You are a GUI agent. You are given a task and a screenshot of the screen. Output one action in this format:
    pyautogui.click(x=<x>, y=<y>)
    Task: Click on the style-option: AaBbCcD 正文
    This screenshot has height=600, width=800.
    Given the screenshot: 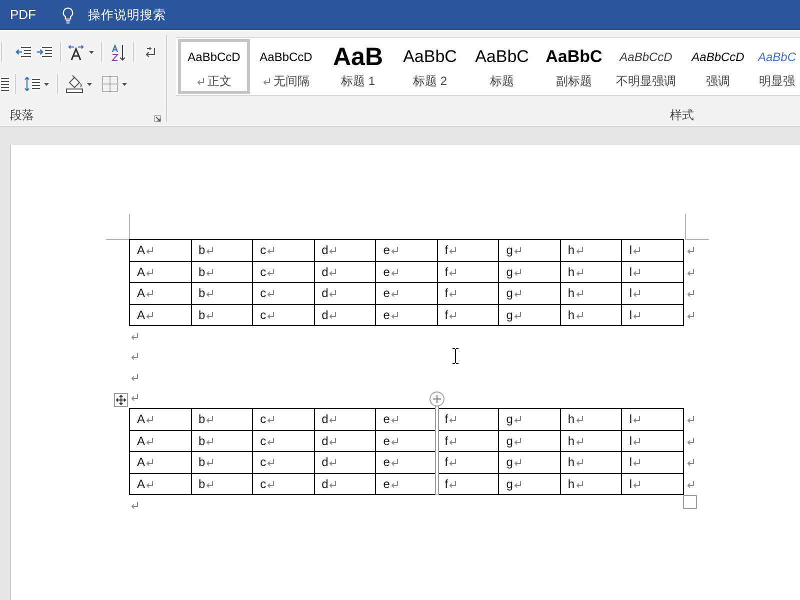 What is the action you would take?
    pyautogui.click(x=214, y=66)
    